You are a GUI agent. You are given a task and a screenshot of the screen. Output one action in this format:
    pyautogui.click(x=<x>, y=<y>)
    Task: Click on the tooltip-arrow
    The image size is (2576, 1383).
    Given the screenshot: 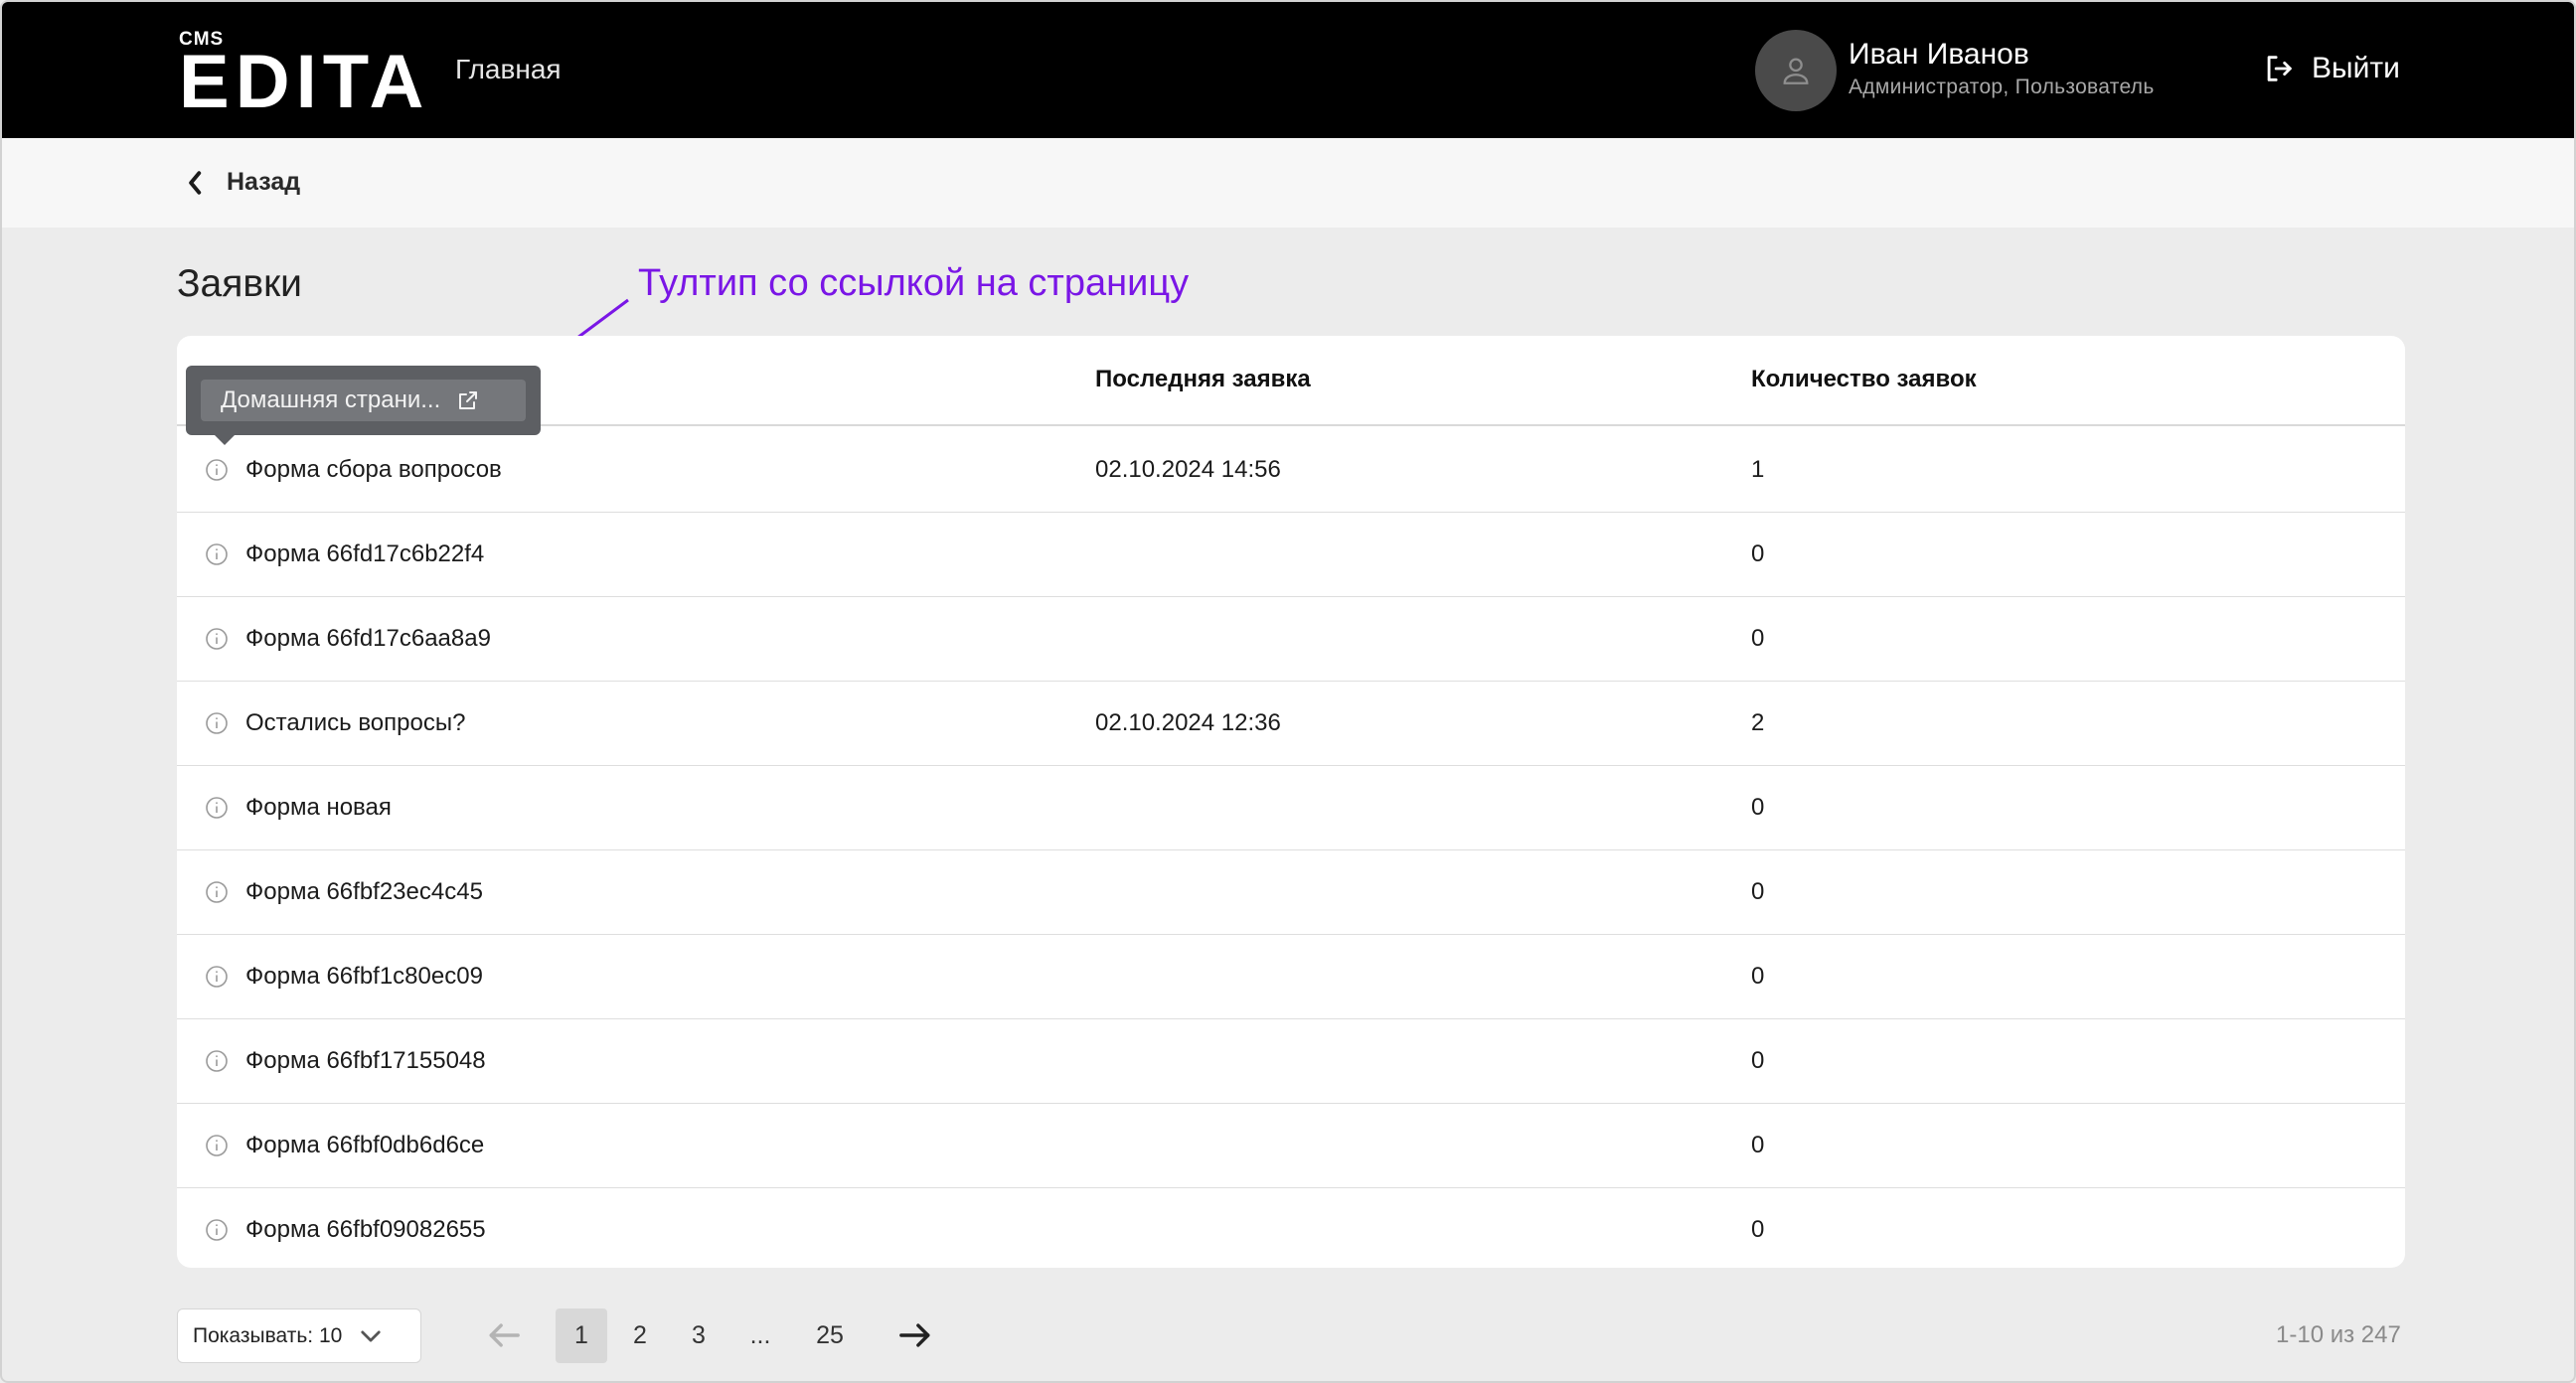 What is the action you would take?
    pyautogui.click(x=225, y=439)
    